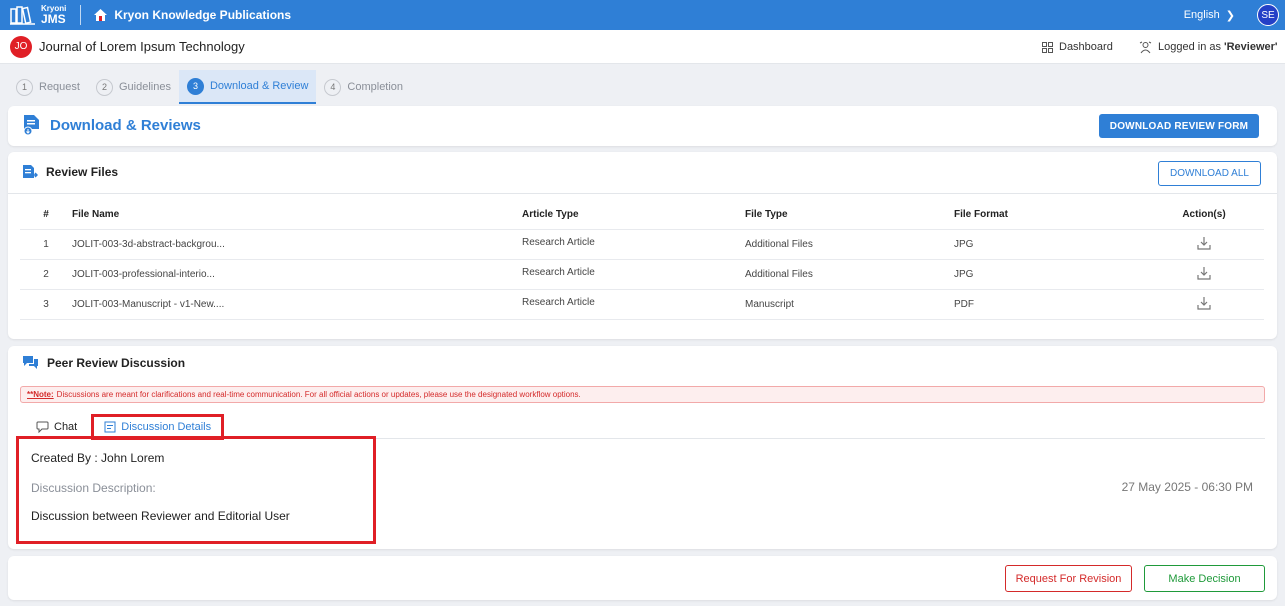  I want to click on home-icon, so click(101, 15).